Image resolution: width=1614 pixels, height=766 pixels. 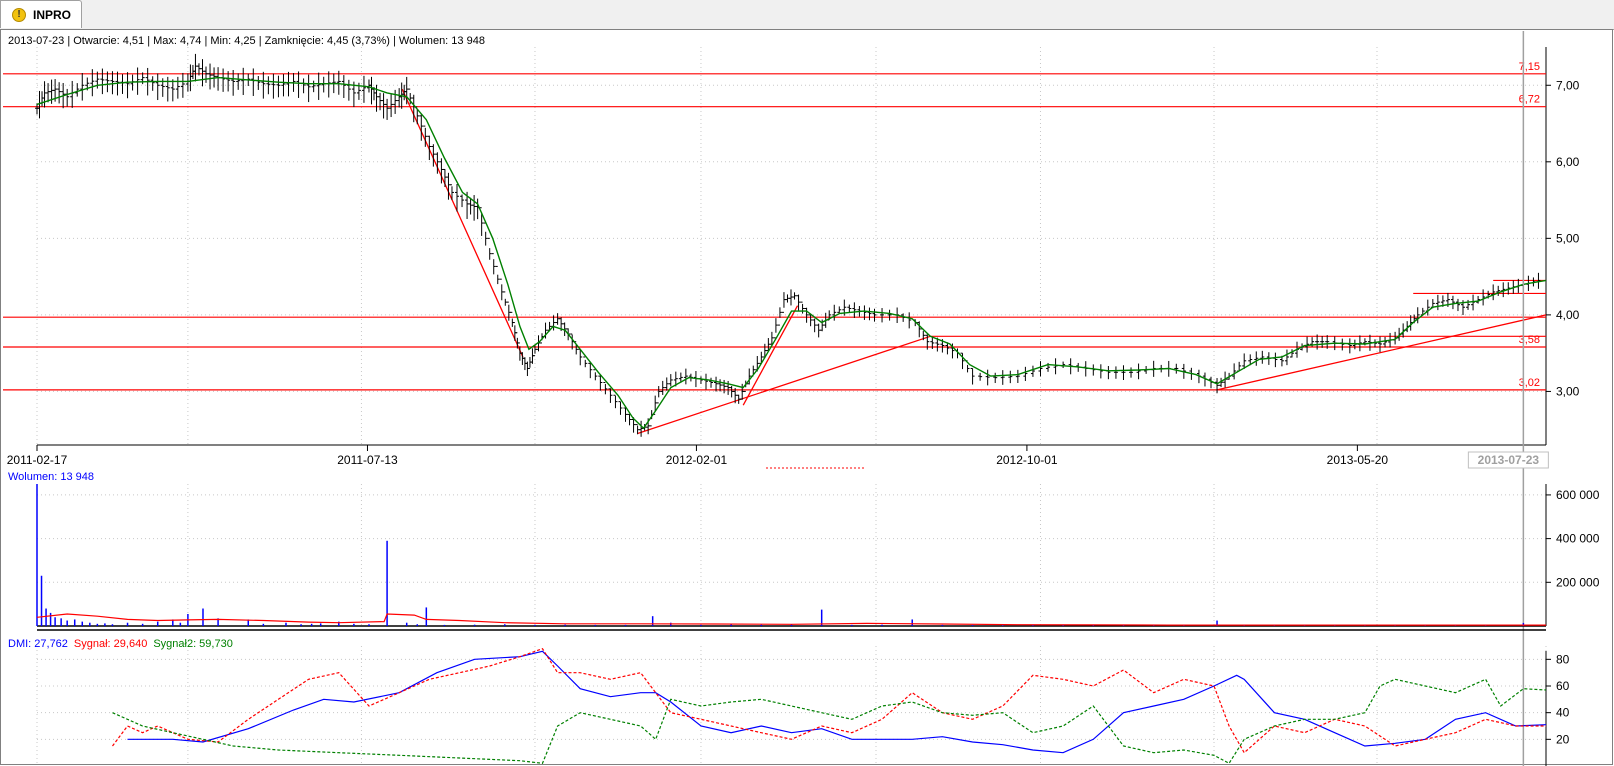 What do you see at coordinates (1529, 67) in the screenshot?
I see `level-label: 7,15` at bounding box center [1529, 67].